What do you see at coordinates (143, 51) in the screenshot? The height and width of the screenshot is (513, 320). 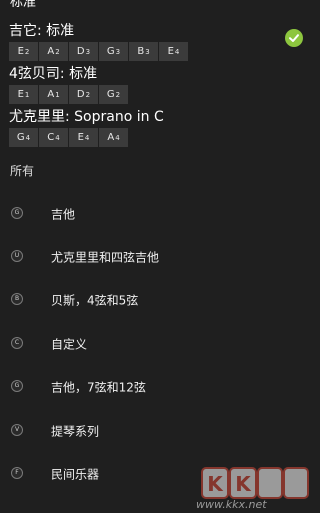 I see `note-chip: B3` at bounding box center [143, 51].